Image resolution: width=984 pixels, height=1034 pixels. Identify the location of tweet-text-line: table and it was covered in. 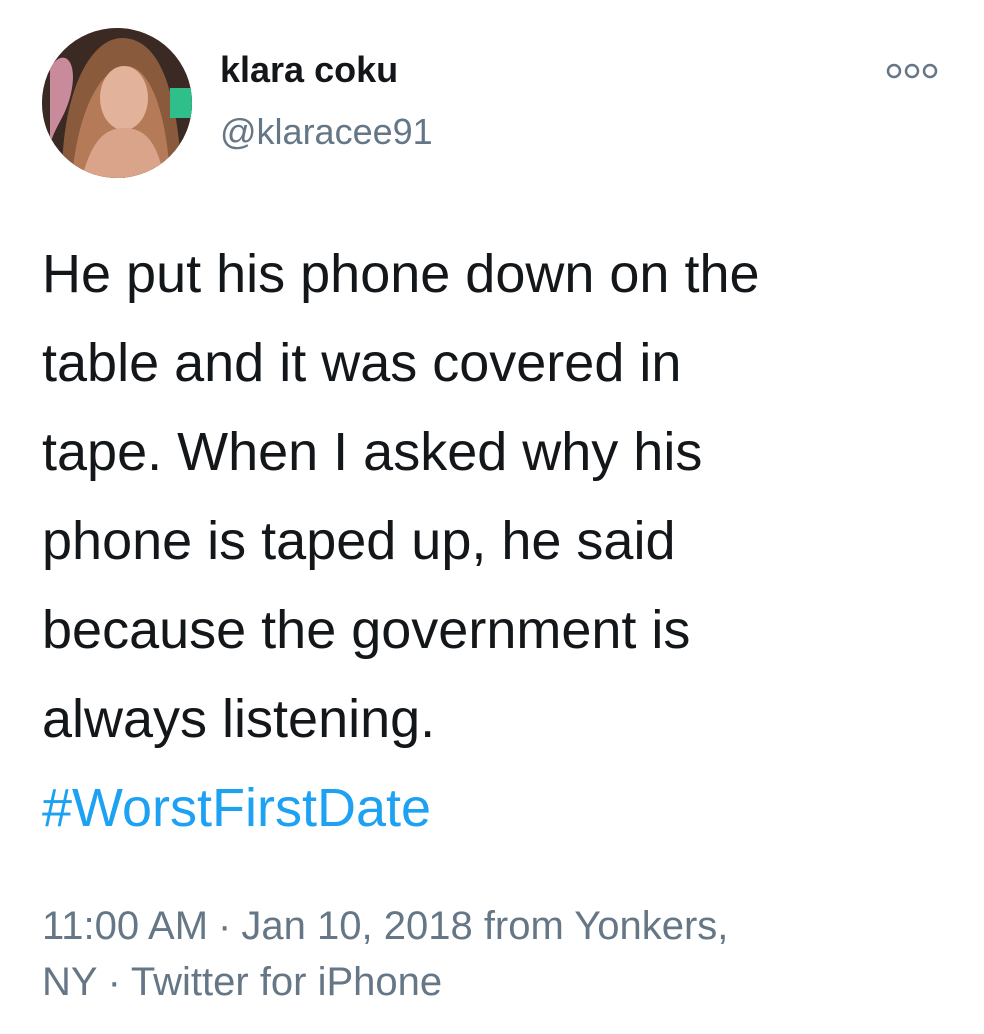
(362, 363).